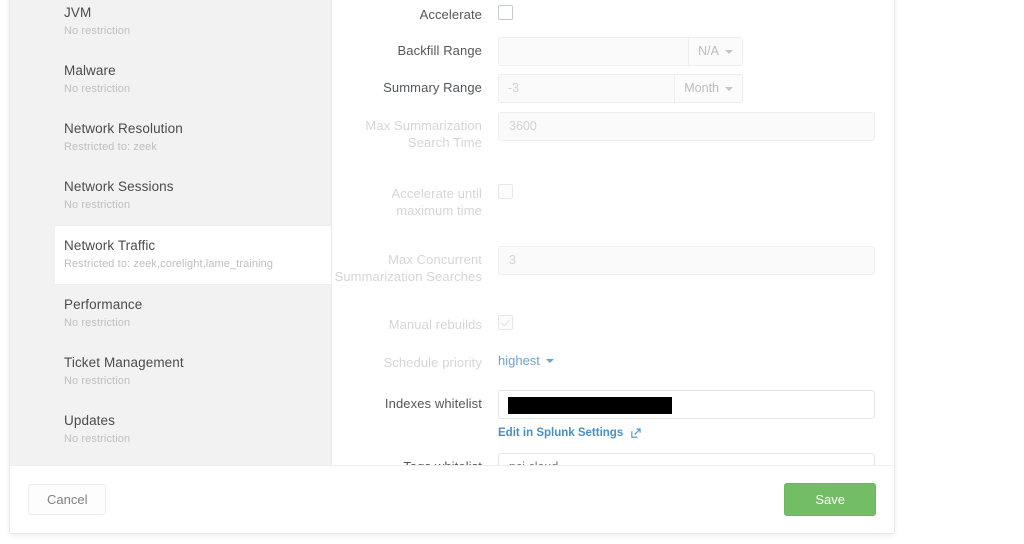 The width and height of the screenshot is (1024, 544). I want to click on field-label: Max Summarization Search Time, so click(423, 134).